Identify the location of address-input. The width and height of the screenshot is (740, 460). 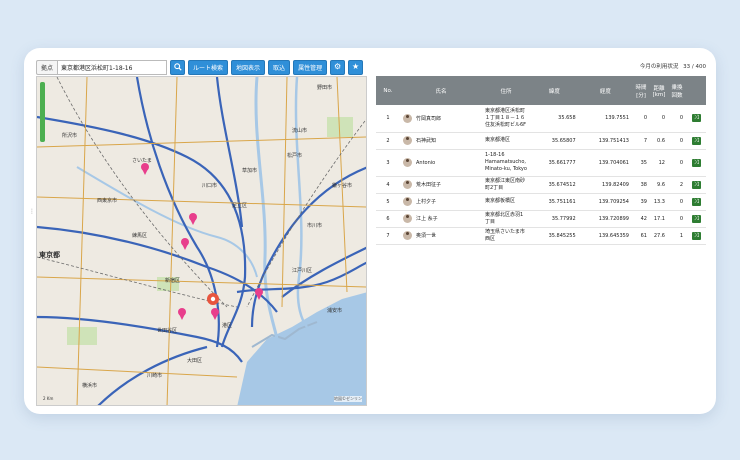
(112, 67).